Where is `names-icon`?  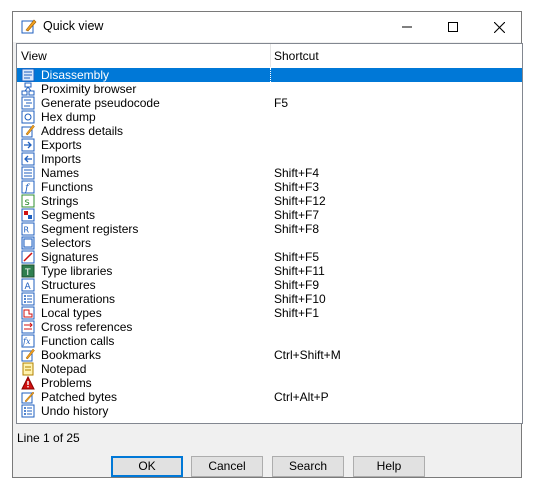
names-icon is located at coordinates (28, 173).